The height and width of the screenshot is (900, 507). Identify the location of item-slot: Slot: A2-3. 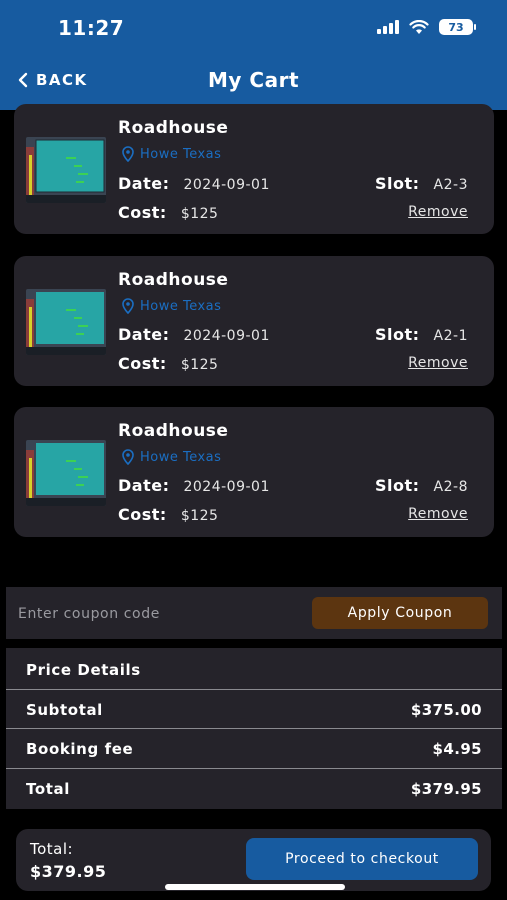
(421, 183).